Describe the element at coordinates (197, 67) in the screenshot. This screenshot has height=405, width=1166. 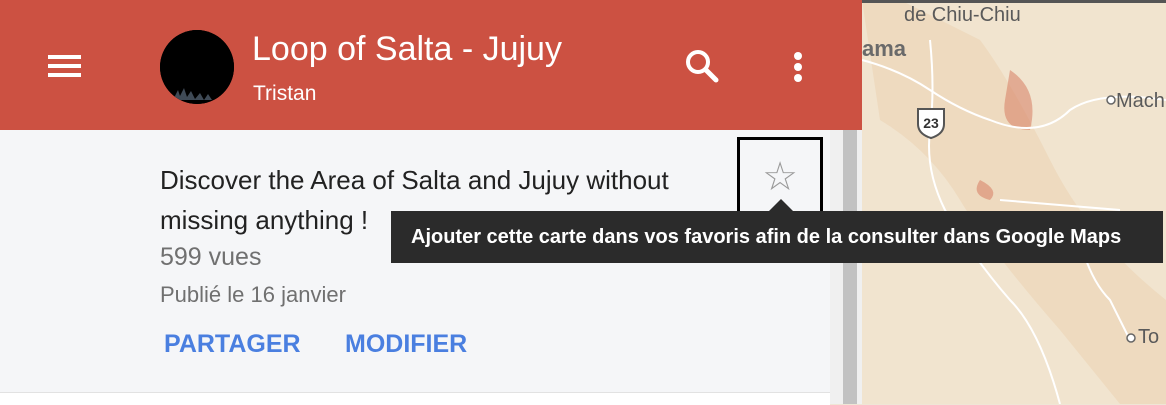
I see `avatar` at that location.